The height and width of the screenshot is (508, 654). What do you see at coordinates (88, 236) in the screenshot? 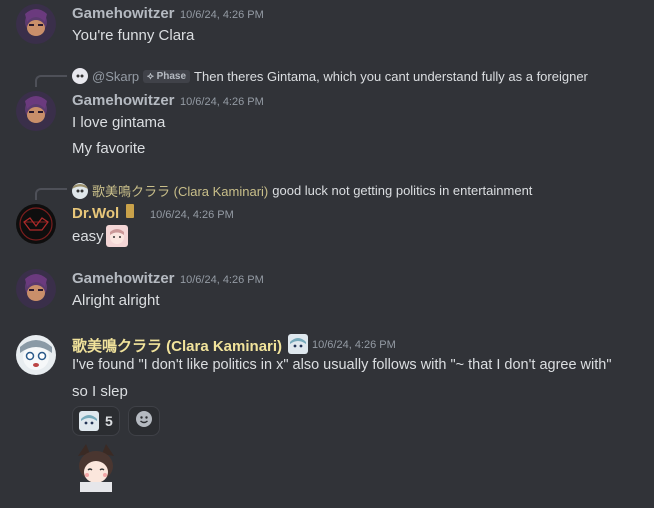
I see `message-text: easy` at bounding box center [88, 236].